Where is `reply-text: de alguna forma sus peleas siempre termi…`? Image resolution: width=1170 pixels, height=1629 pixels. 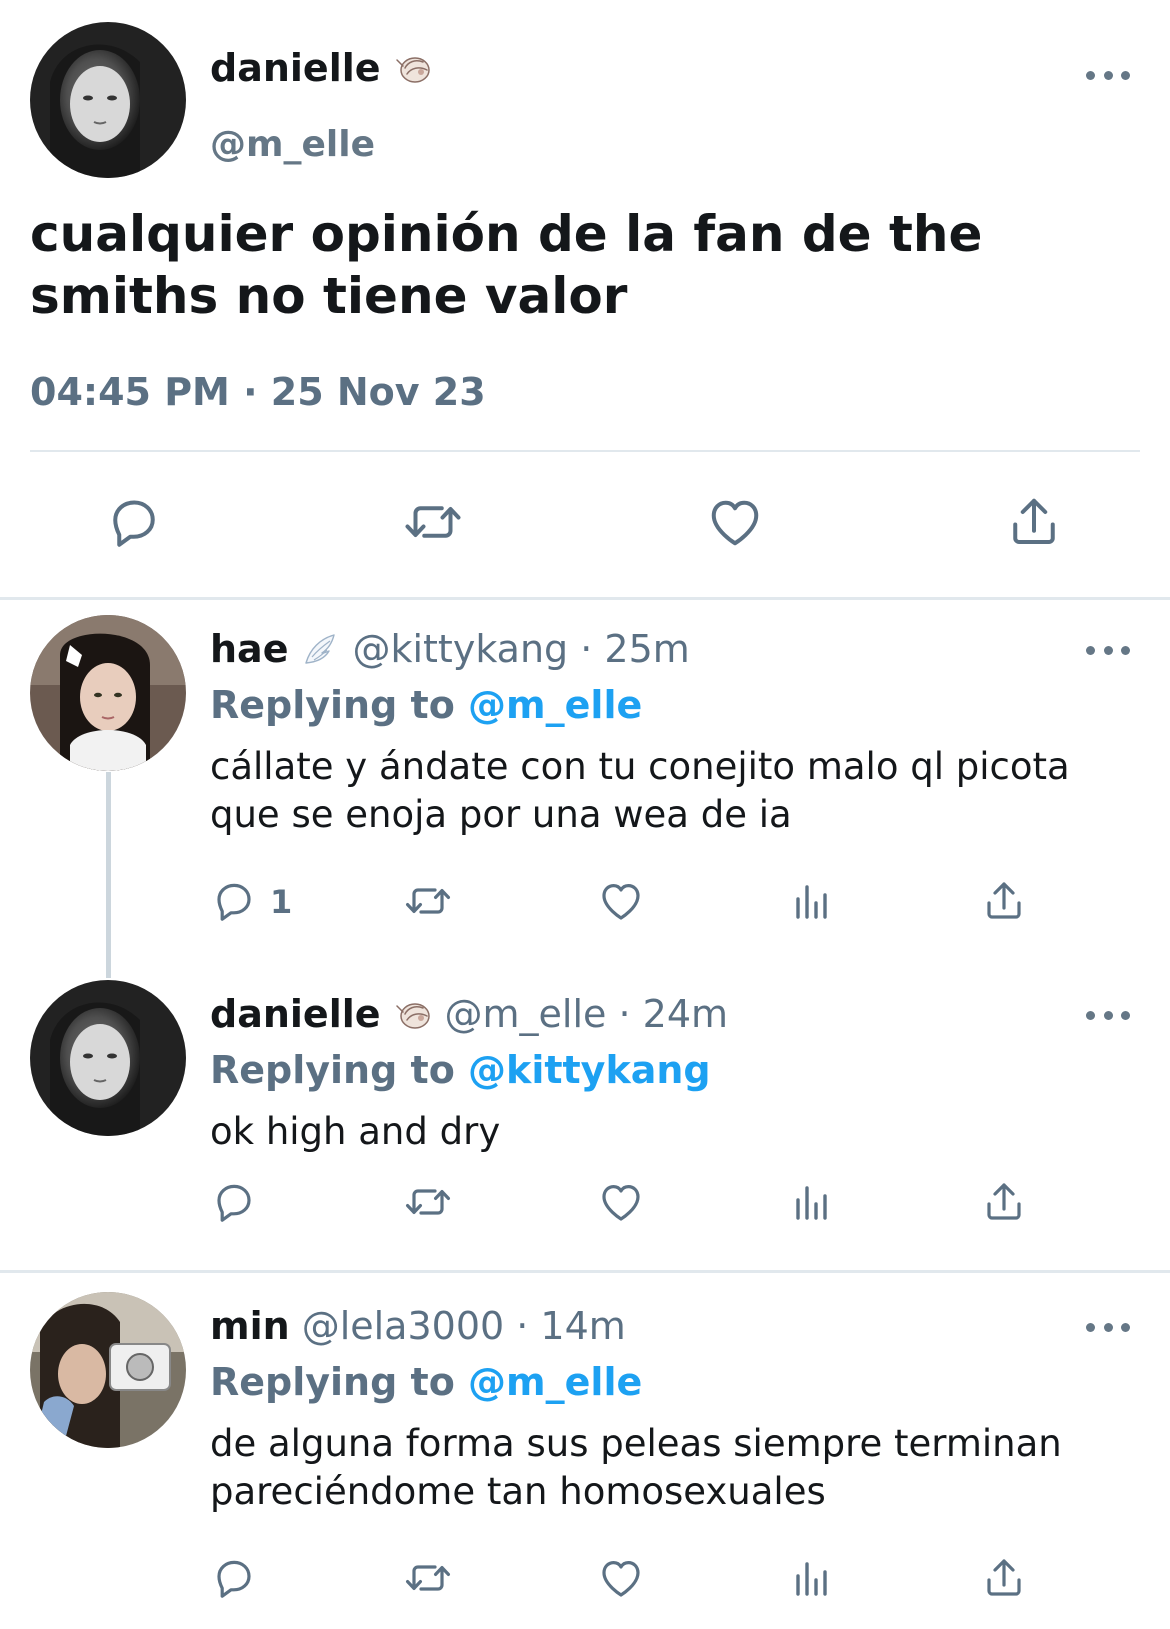
reply-text: de alguna forma sus peleas siempre termi… is located at coordinates (636, 1467).